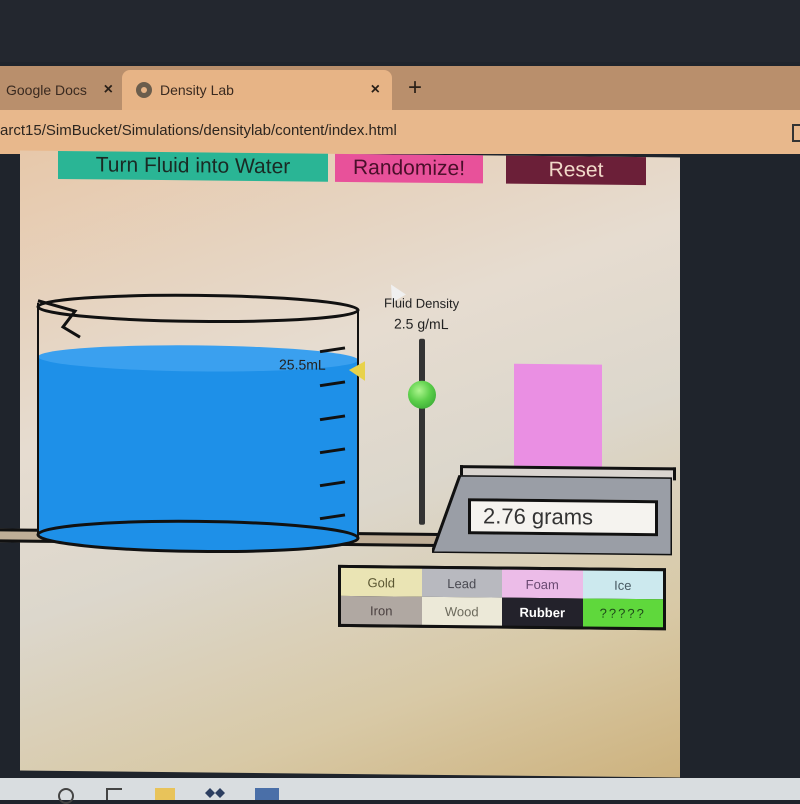 The width and height of the screenshot is (800, 804). I want to click on material-wood: Wood, so click(461, 611).